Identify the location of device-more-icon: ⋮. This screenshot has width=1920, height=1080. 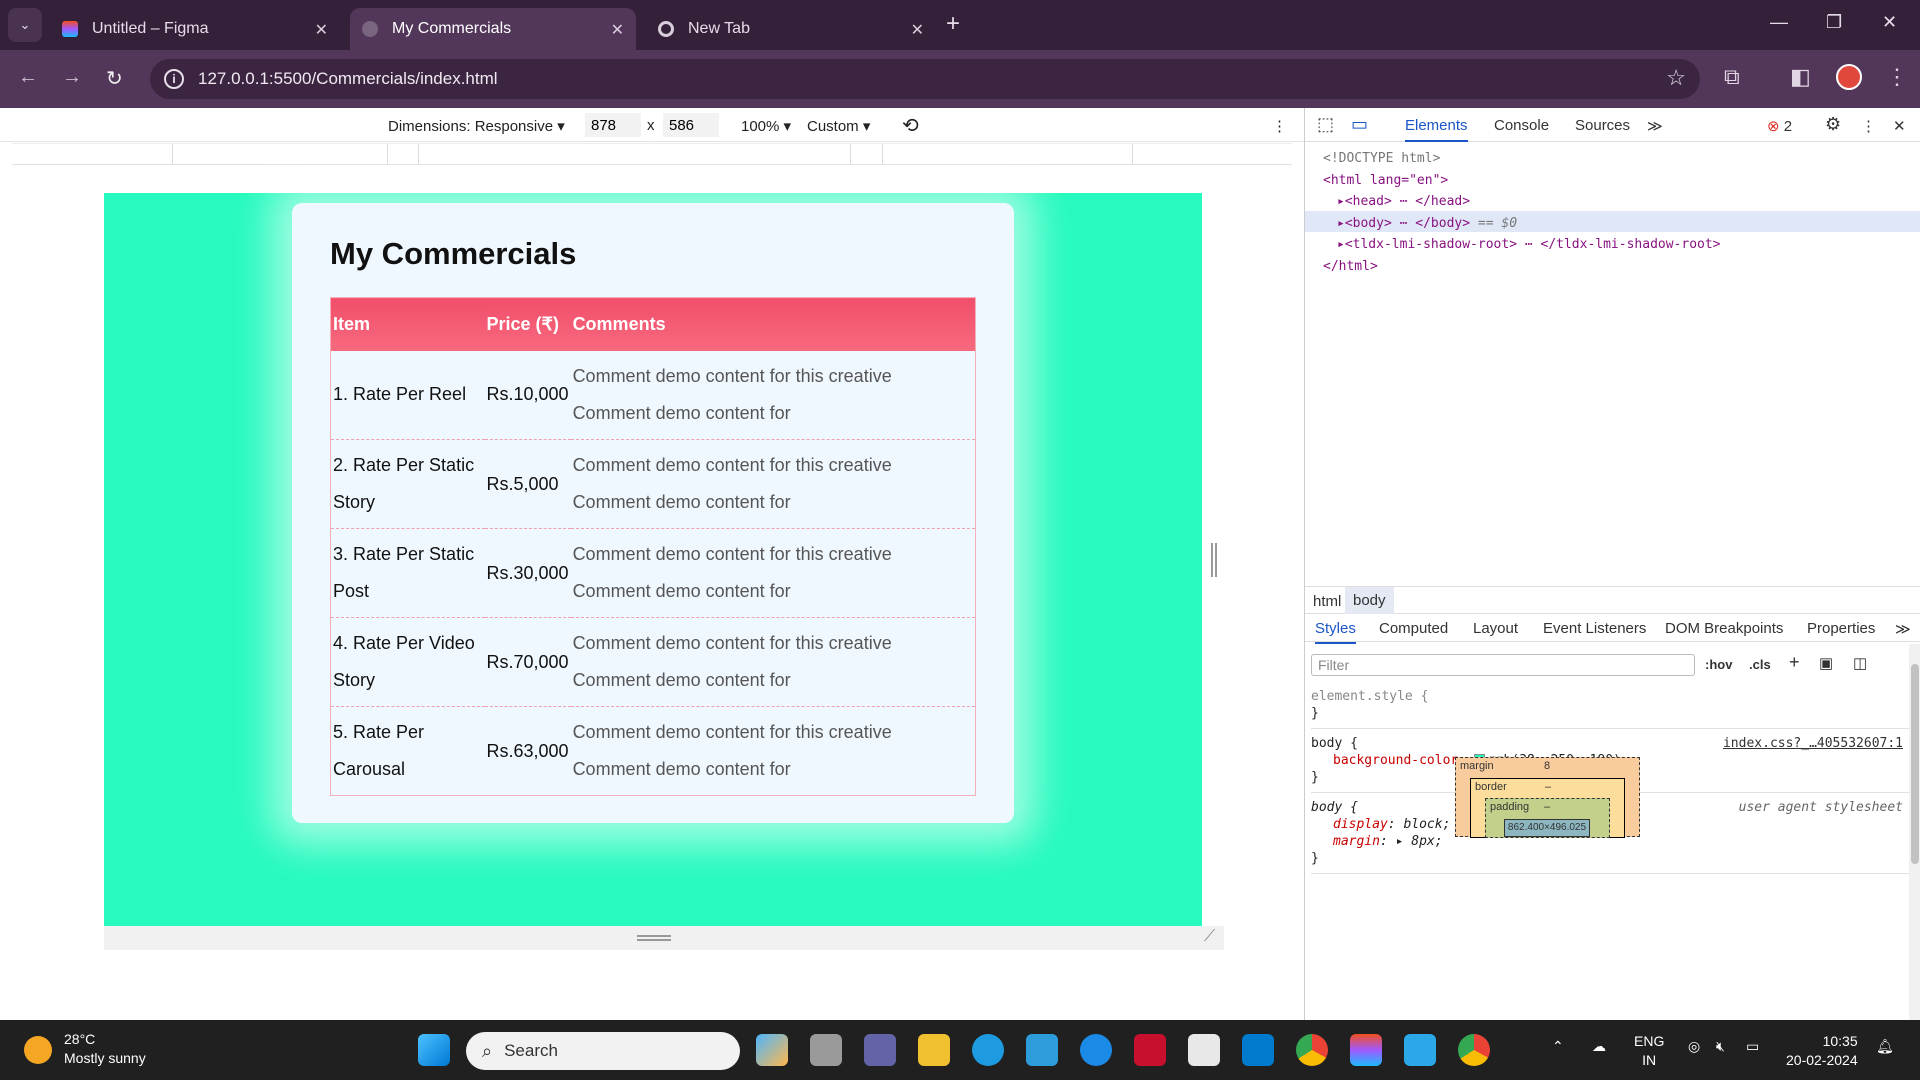
(1279, 126).